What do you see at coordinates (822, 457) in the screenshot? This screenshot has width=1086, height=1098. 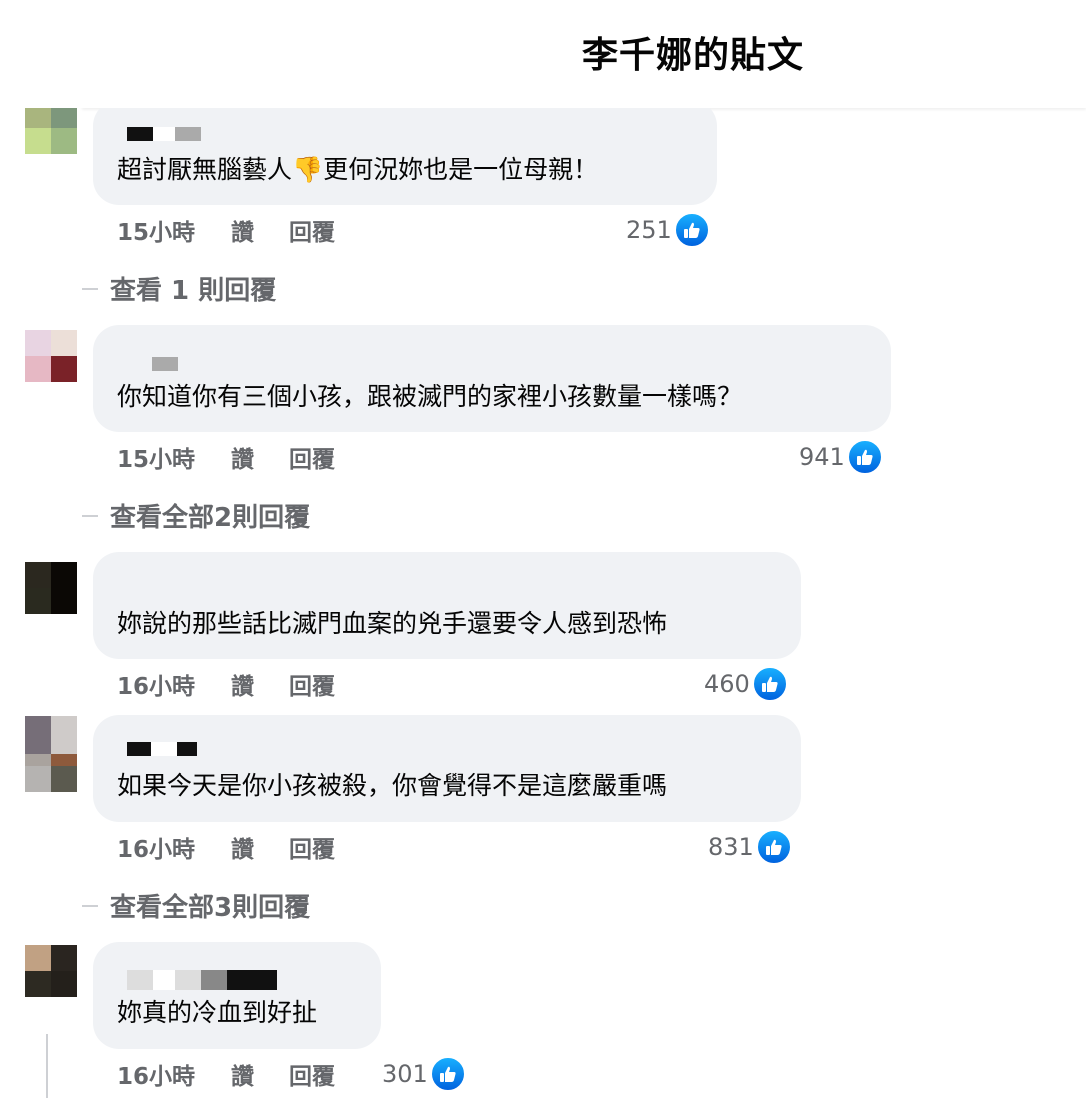 I see `reaction-count: 941` at bounding box center [822, 457].